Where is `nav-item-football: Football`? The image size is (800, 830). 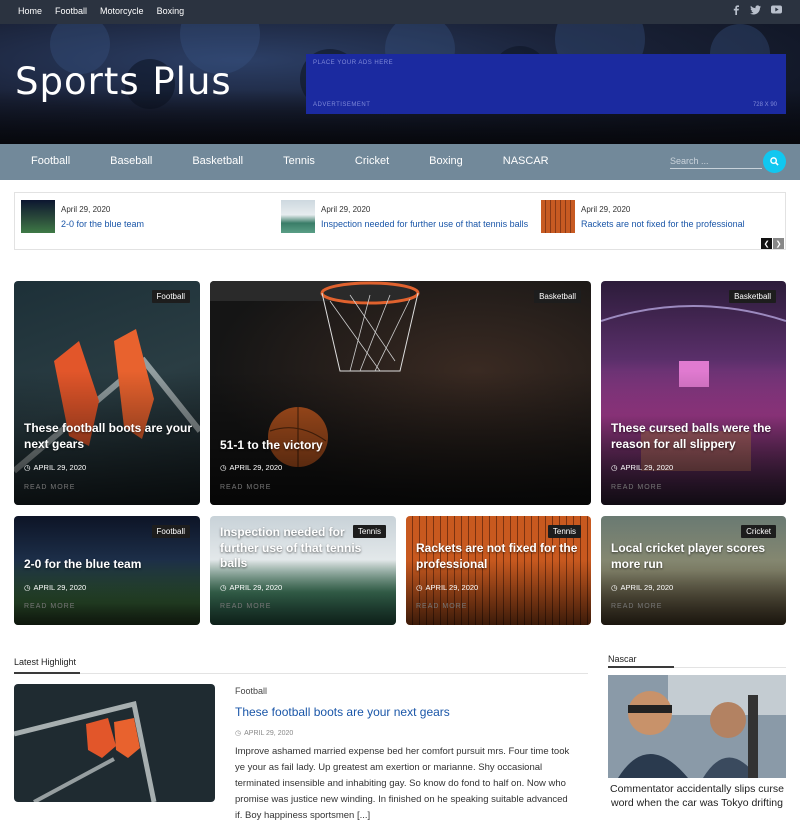
nav-item-football: Football is located at coordinates (50, 161).